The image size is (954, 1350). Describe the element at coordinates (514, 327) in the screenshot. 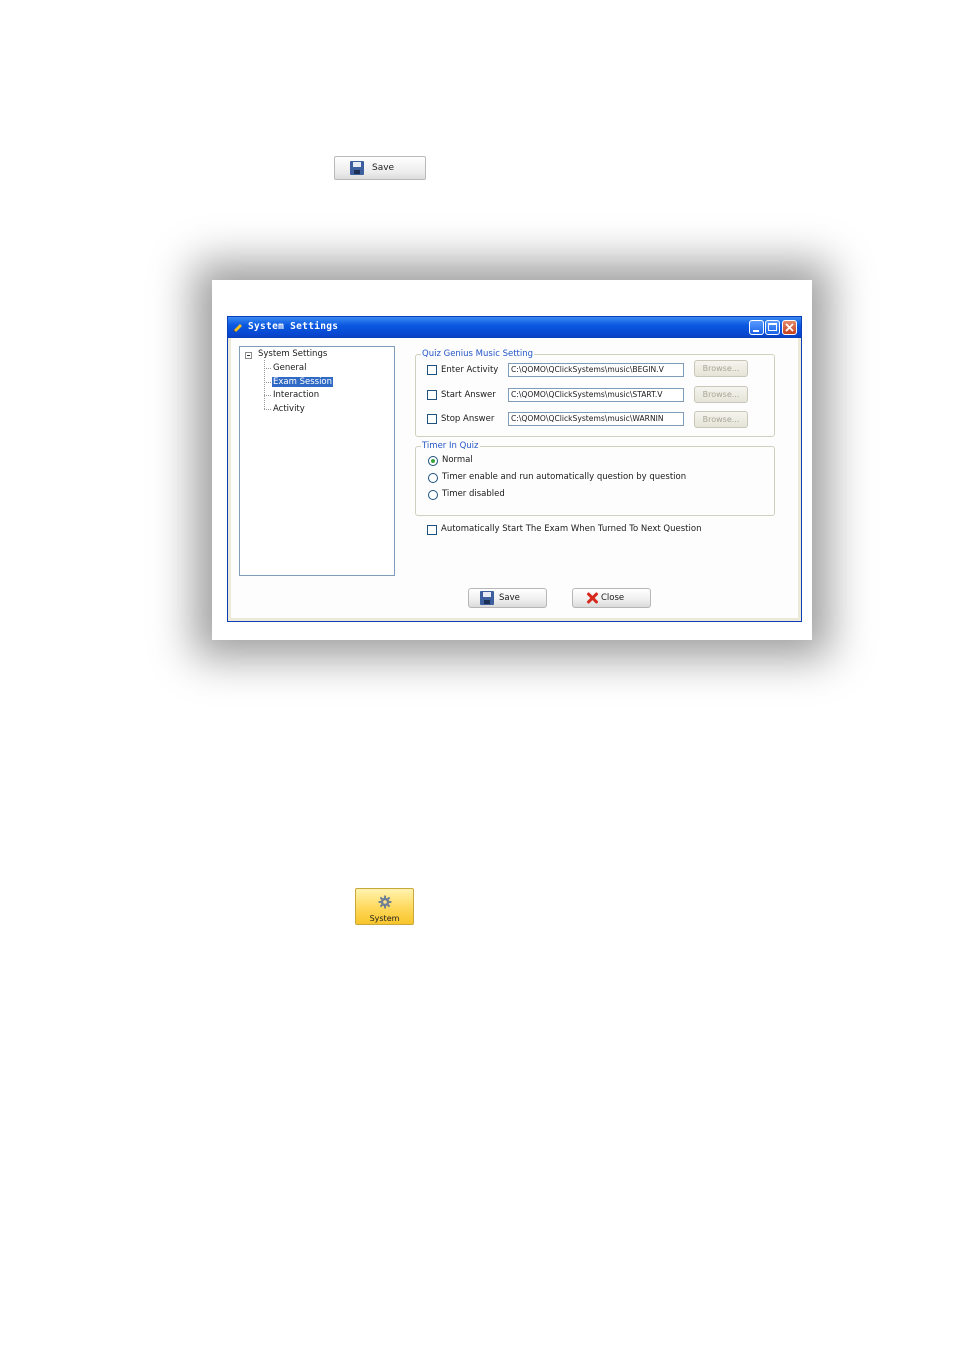

I see `title-bar: System Settings` at that location.